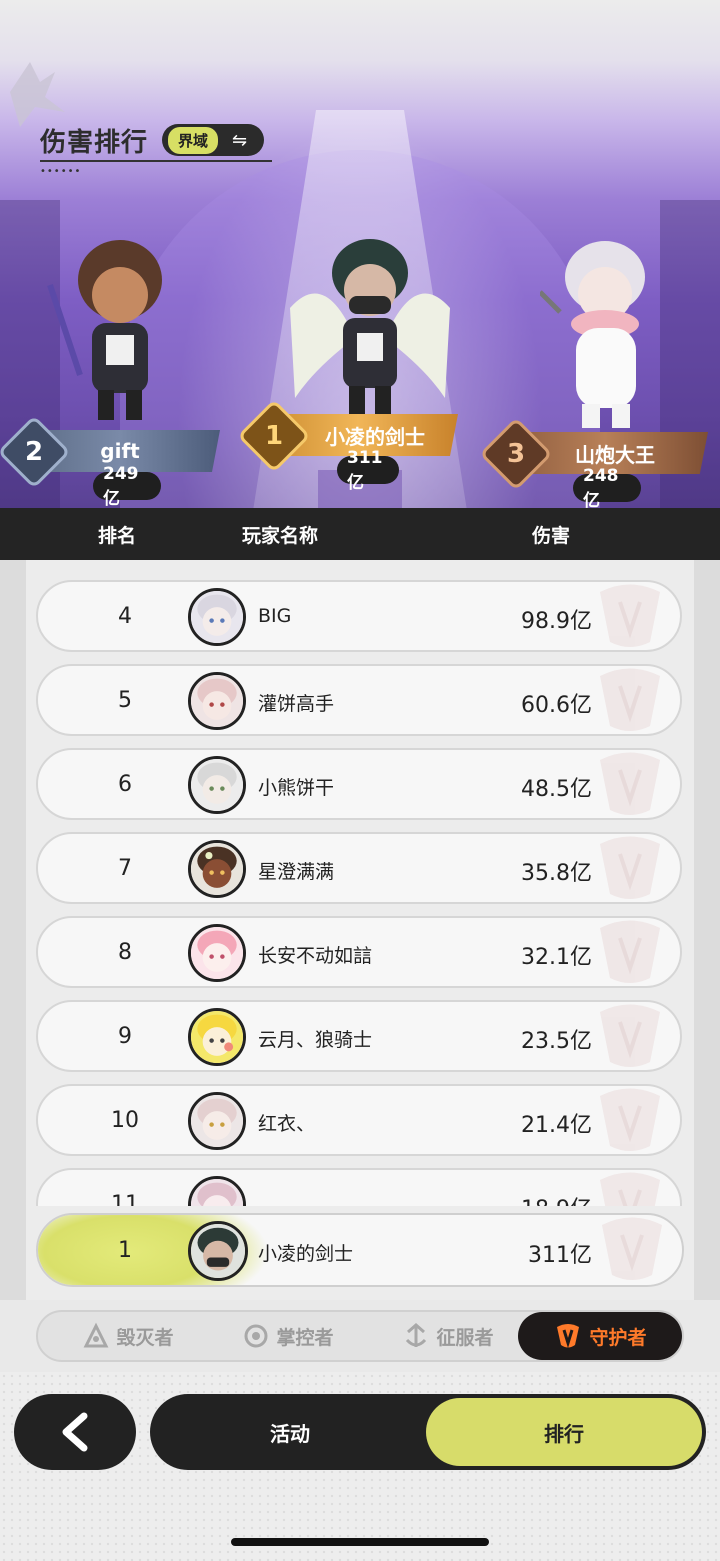  What do you see at coordinates (125, 1199) in the screenshot?
I see `row-rank: 11` at bounding box center [125, 1199].